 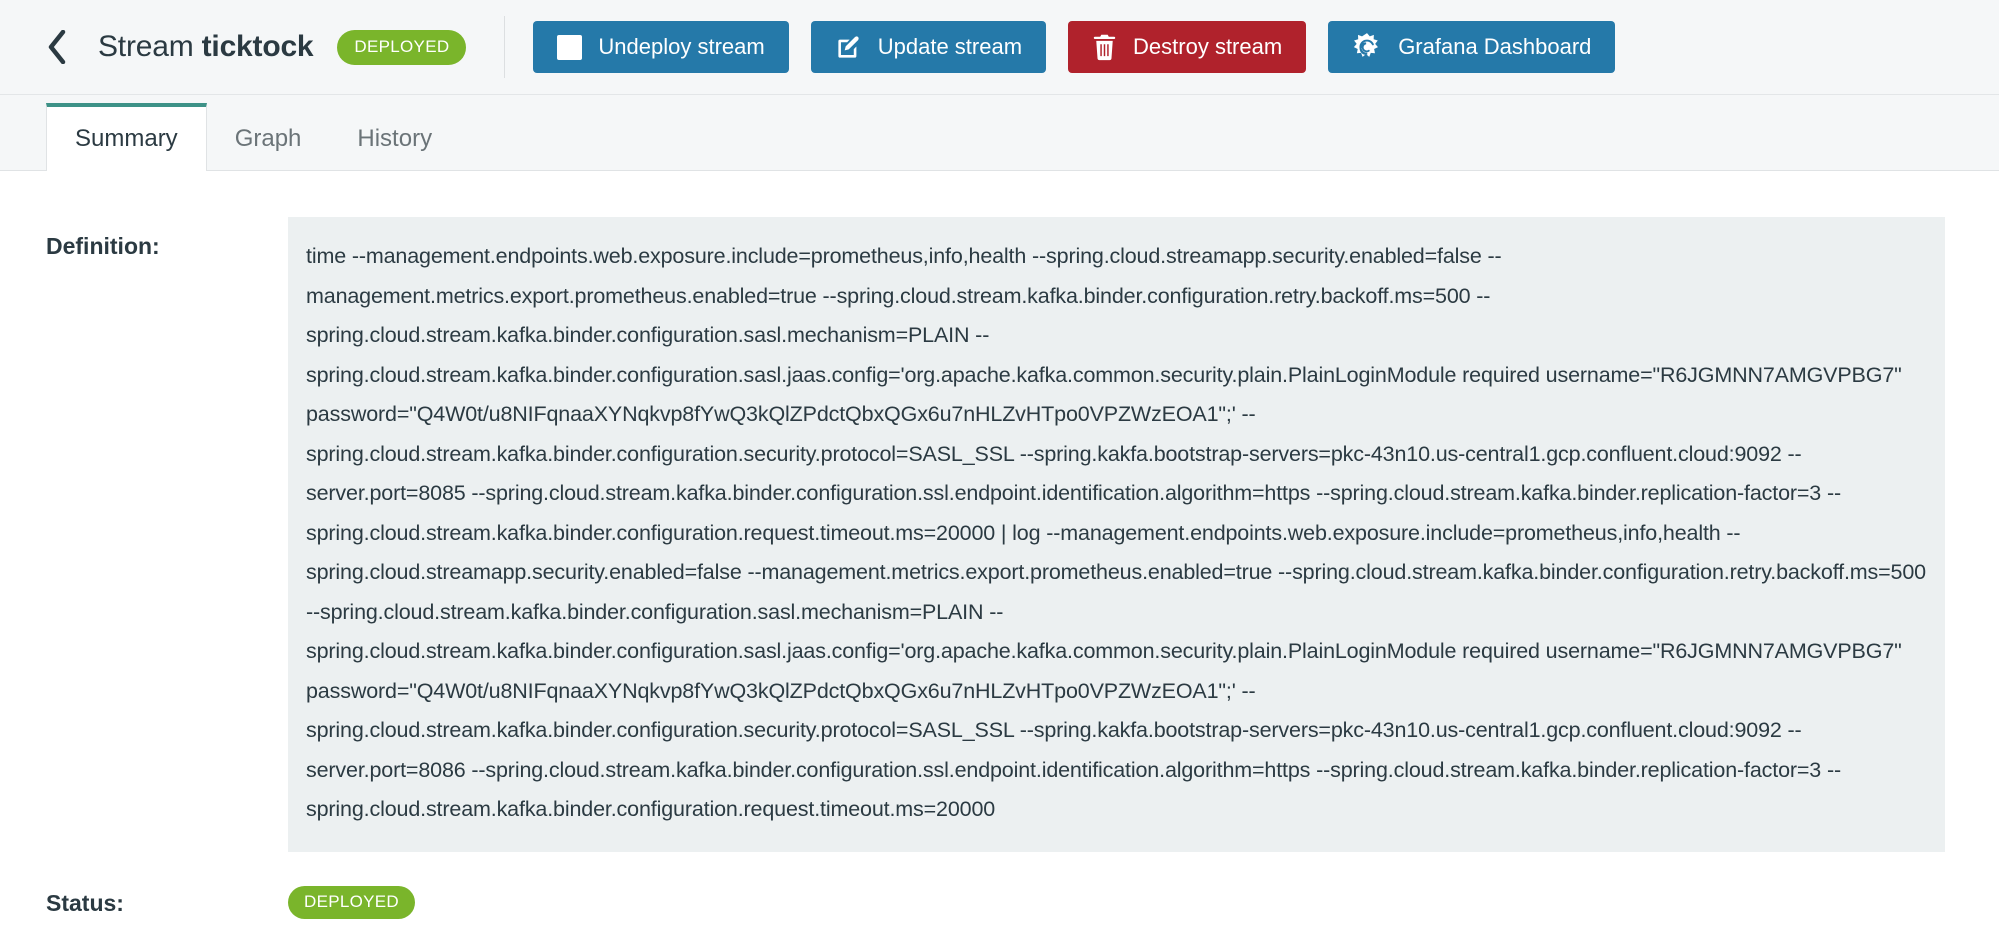 I want to click on update-stream-button: Update stream, so click(x=928, y=47).